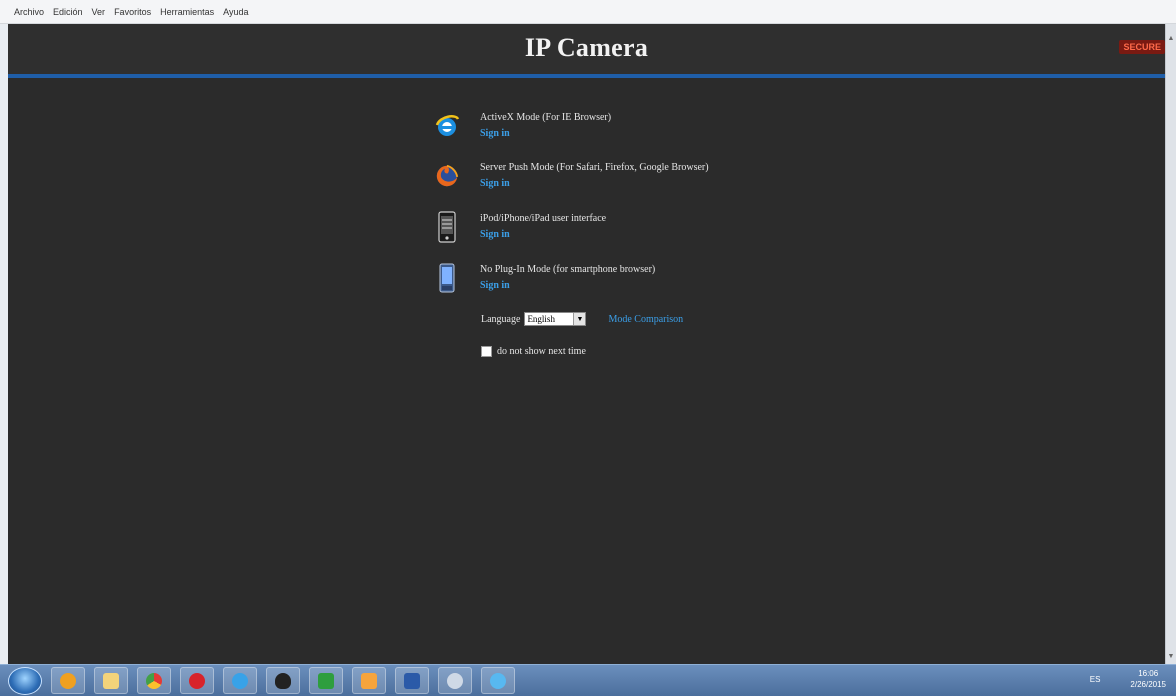  What do you see at coordinates (588, 680) in the screenshot?
I see `windows-taskbar: ES 16:06 2/26/2015` at bounding box center [588, 680].